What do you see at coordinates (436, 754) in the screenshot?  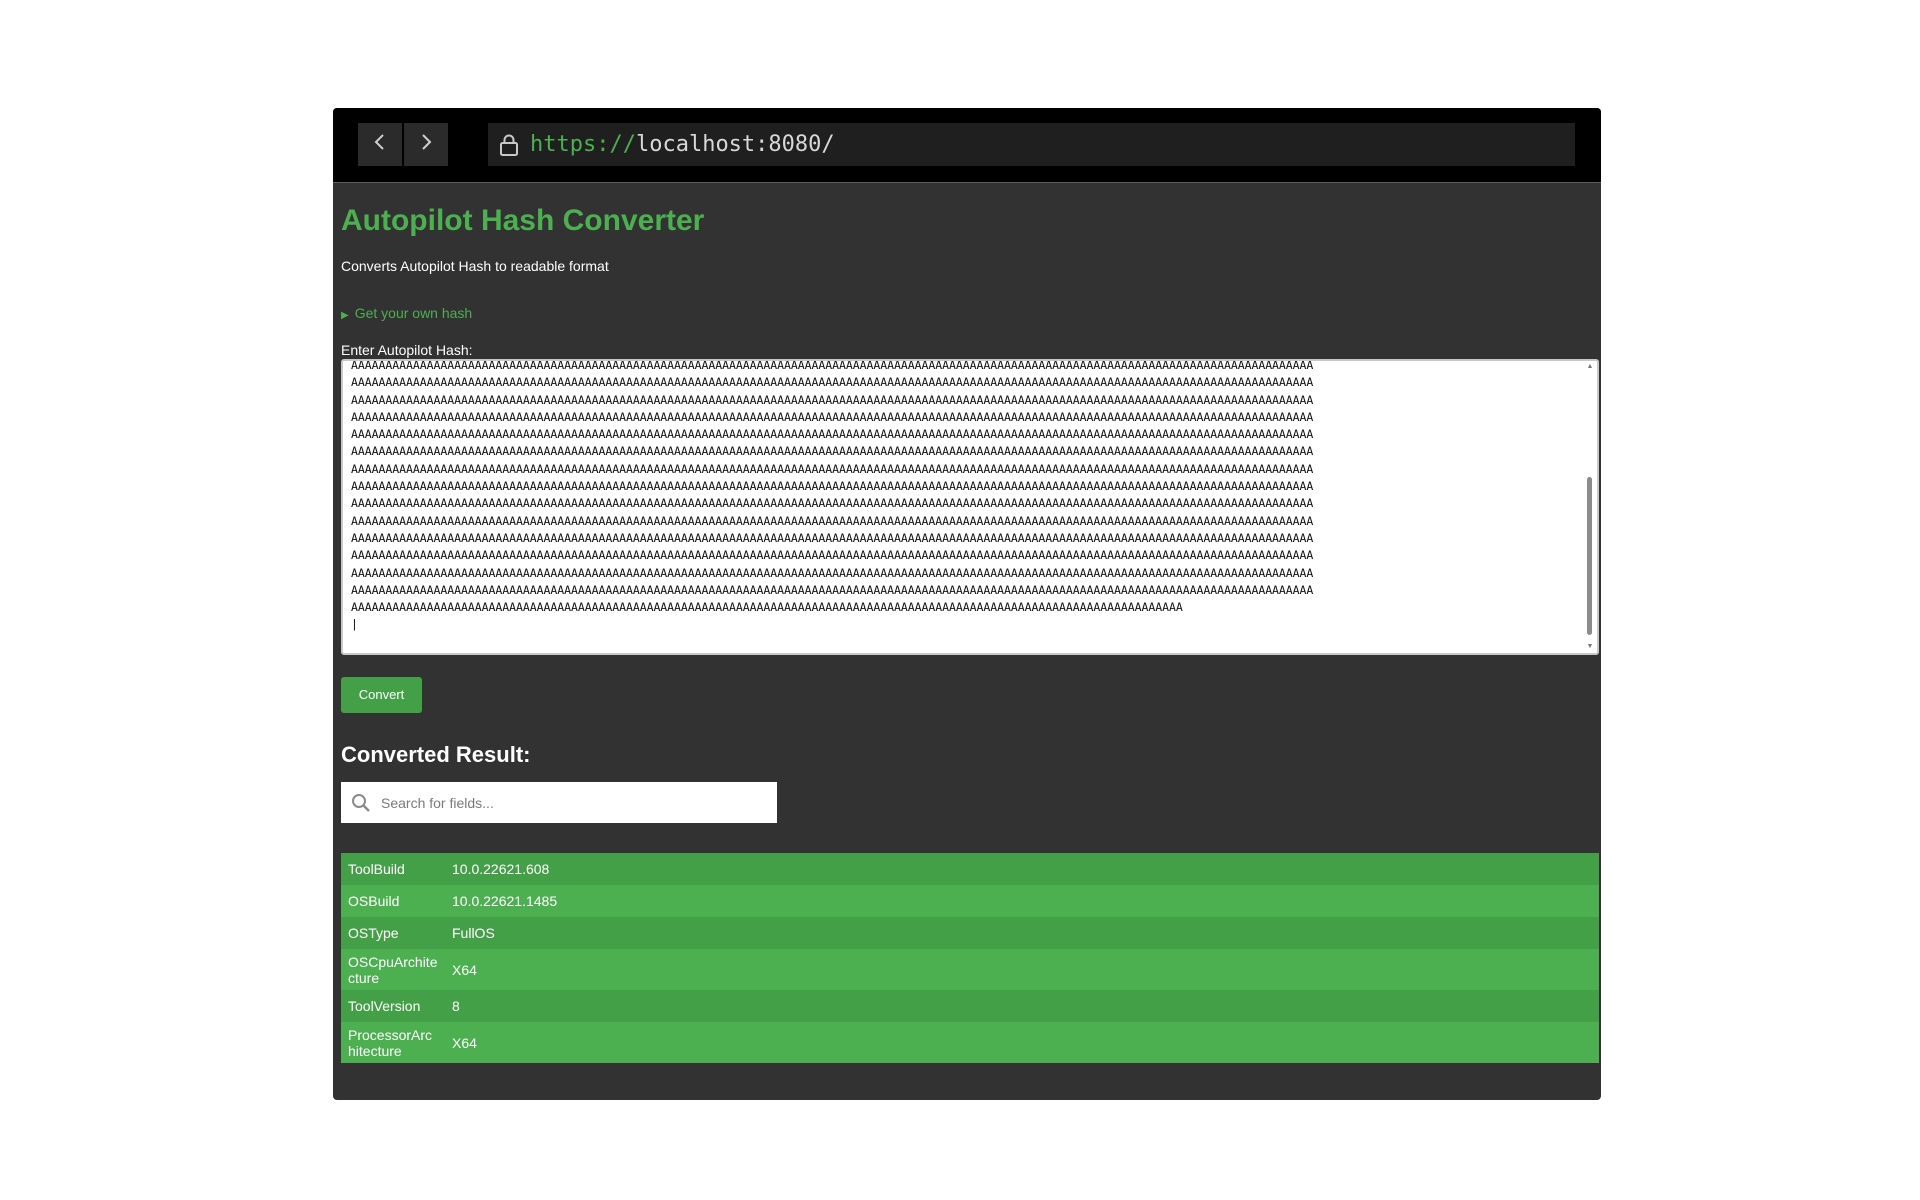 I see `result-title: Converted Result:` at bounding box center [436, 754].